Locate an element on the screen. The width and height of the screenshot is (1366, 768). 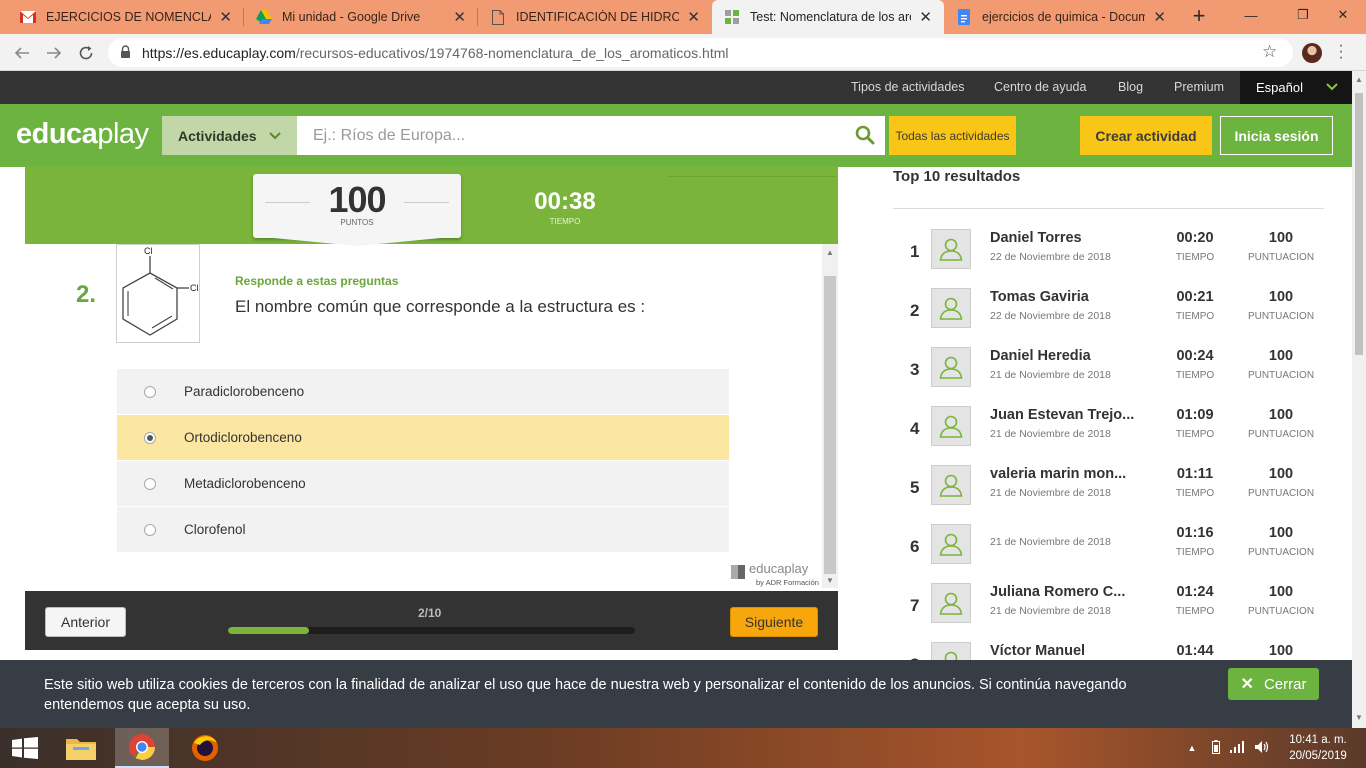
browser-menu-icon: · · · is located at coordinates (1341, 52).